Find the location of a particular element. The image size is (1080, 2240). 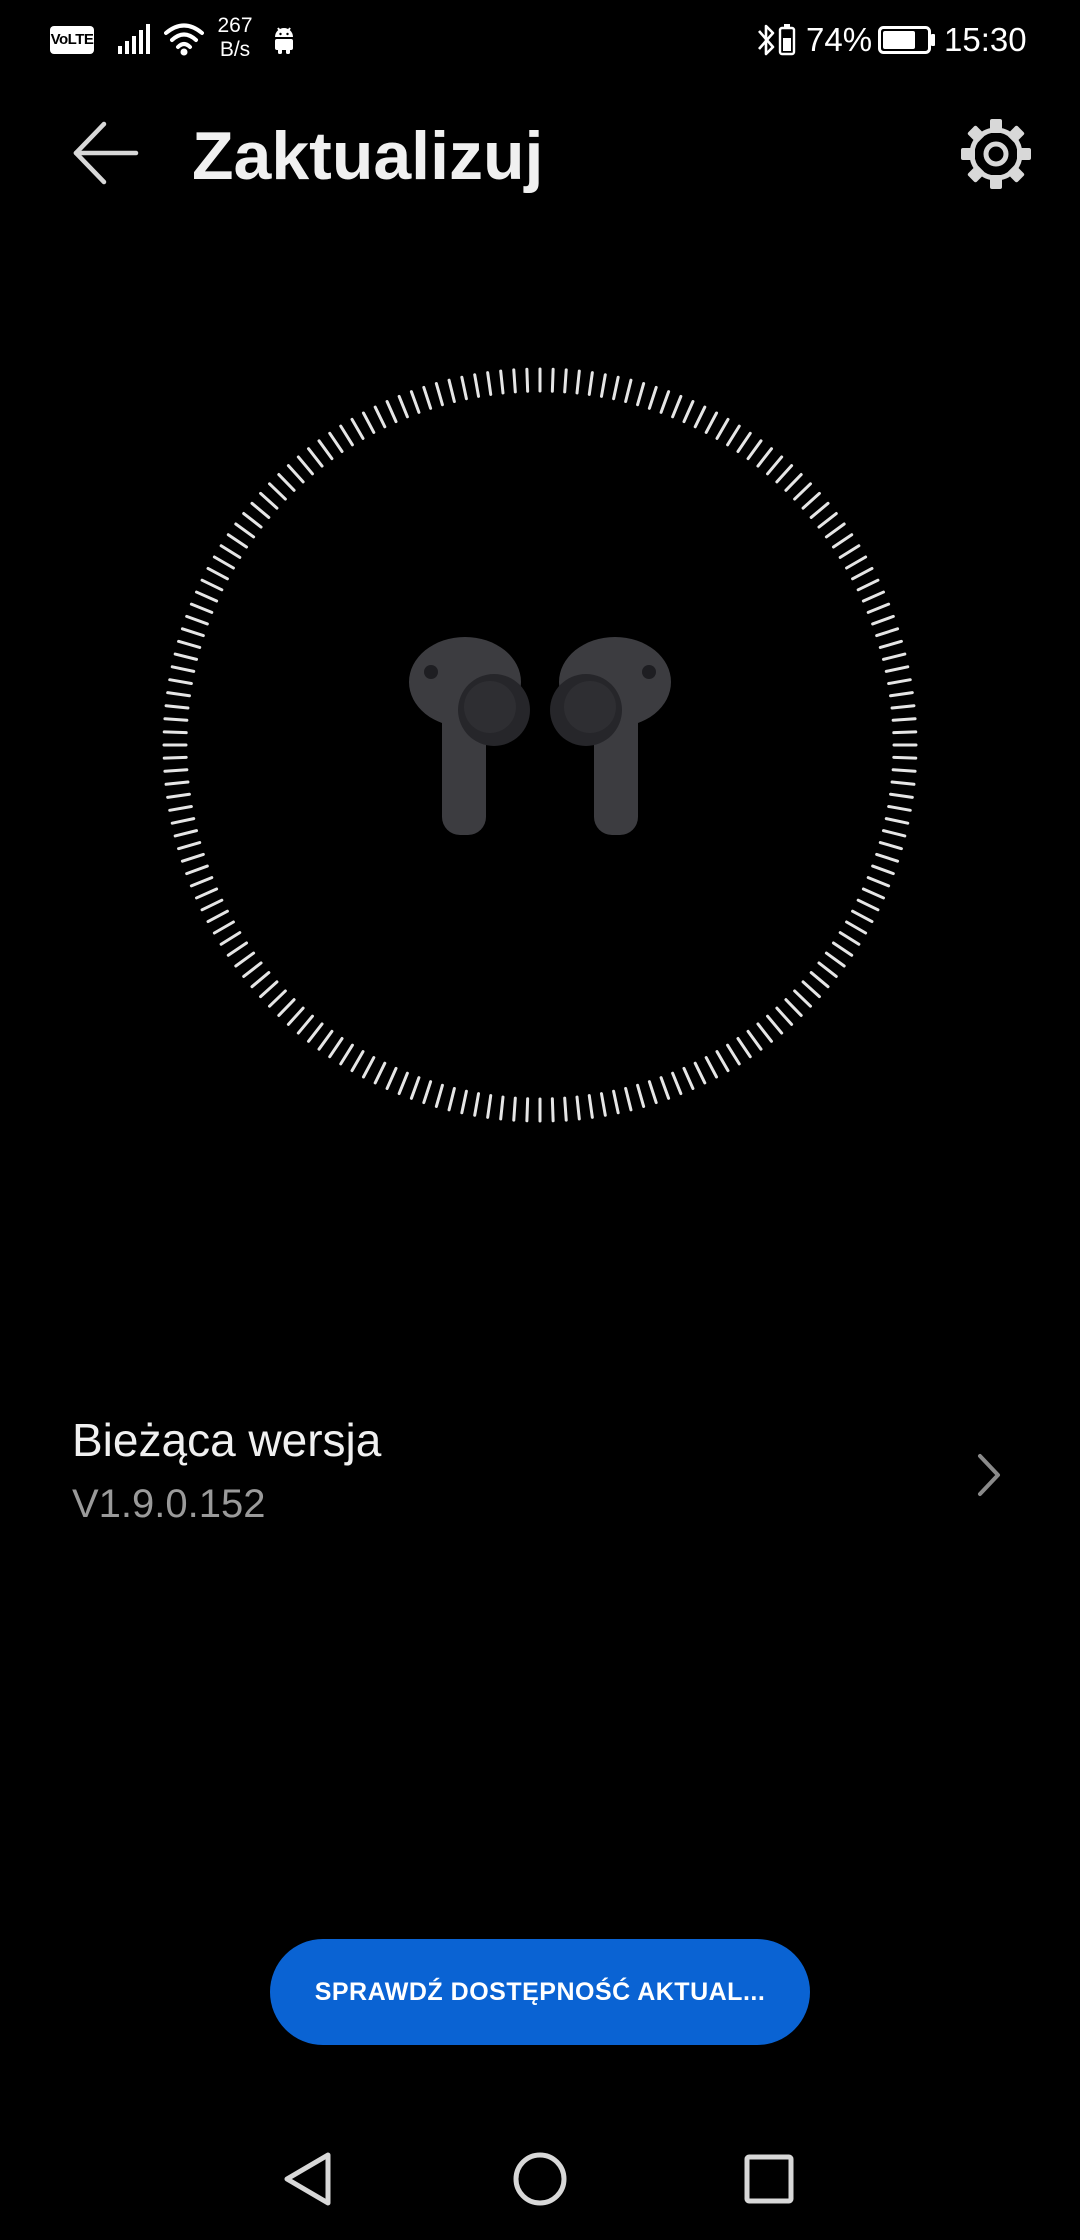

current-version-row: Bieżąca wersja V1.9.0.152 is located at coordinates (540, 1475).